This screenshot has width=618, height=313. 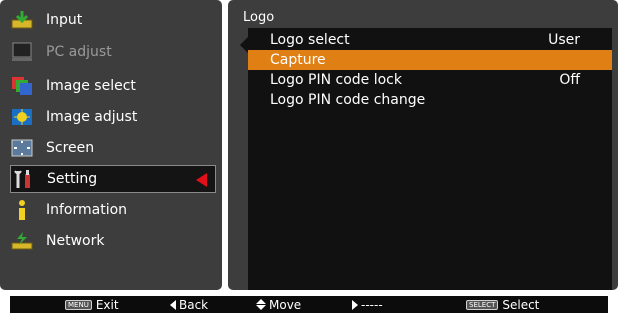 I want to click on help-next-label: -----, so click(x=372, y=304).